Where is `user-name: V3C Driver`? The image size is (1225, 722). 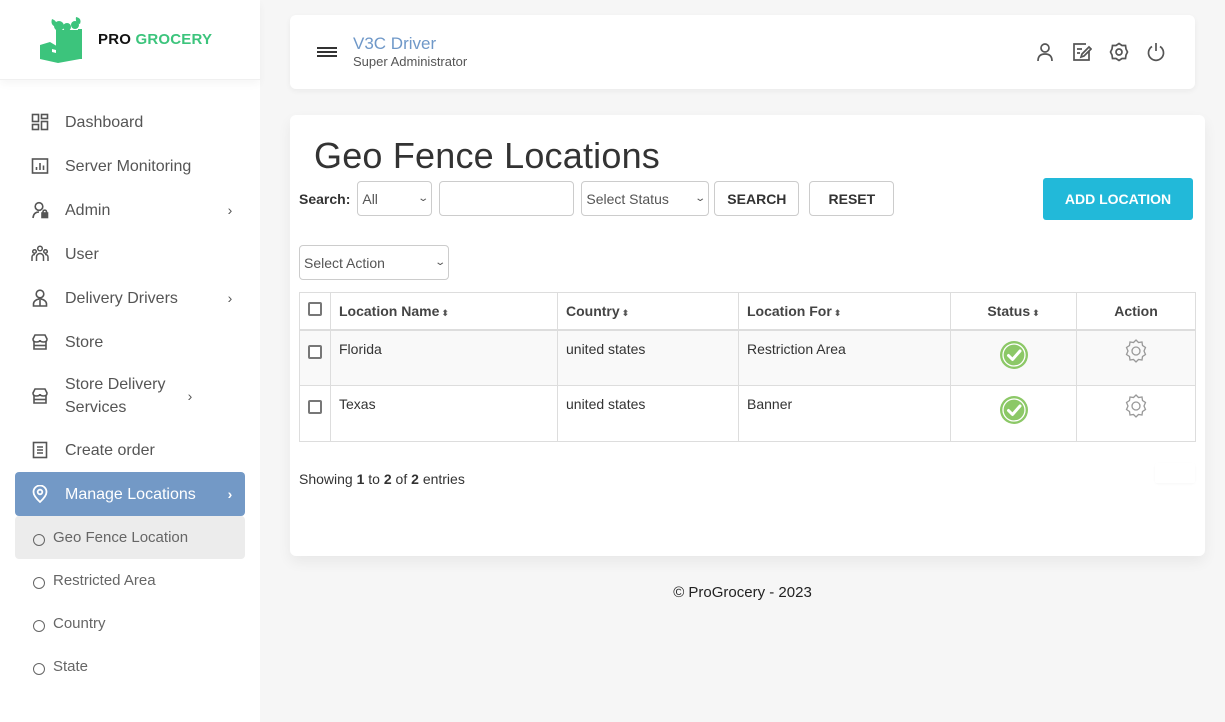
user-name: V3C Driver is located at coordinates (395, 43).